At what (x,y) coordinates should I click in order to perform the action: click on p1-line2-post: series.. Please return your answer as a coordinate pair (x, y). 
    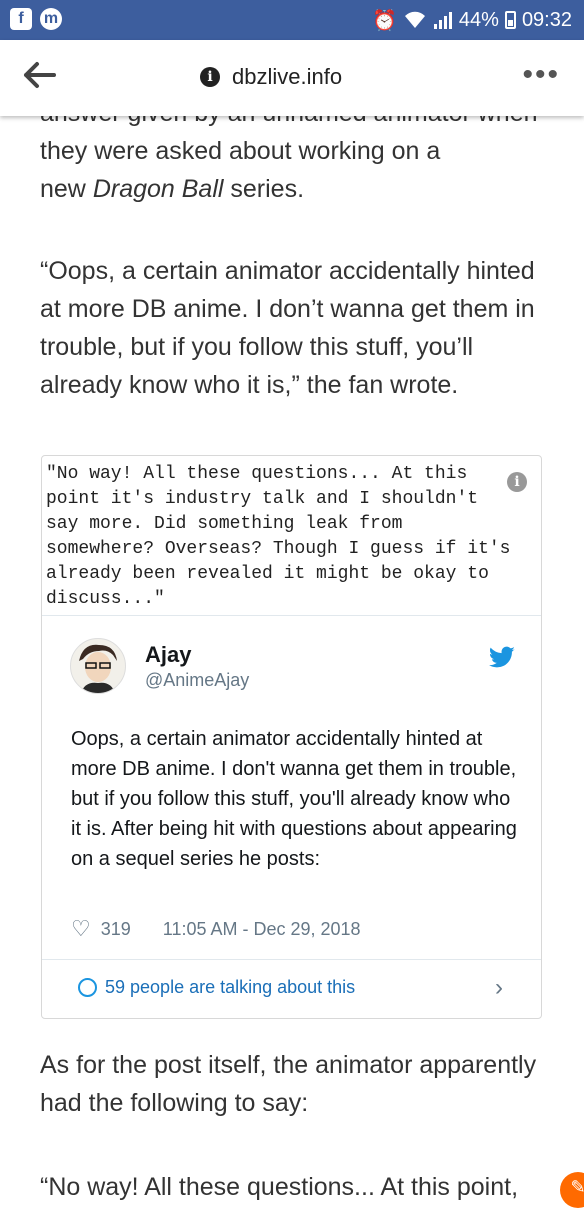
    Looking at the image, I should click on (264, 189).